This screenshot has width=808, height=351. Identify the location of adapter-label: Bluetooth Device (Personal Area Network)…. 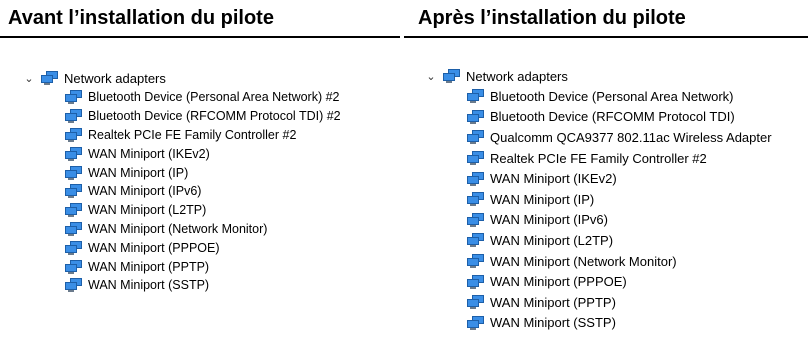
(214, 97).